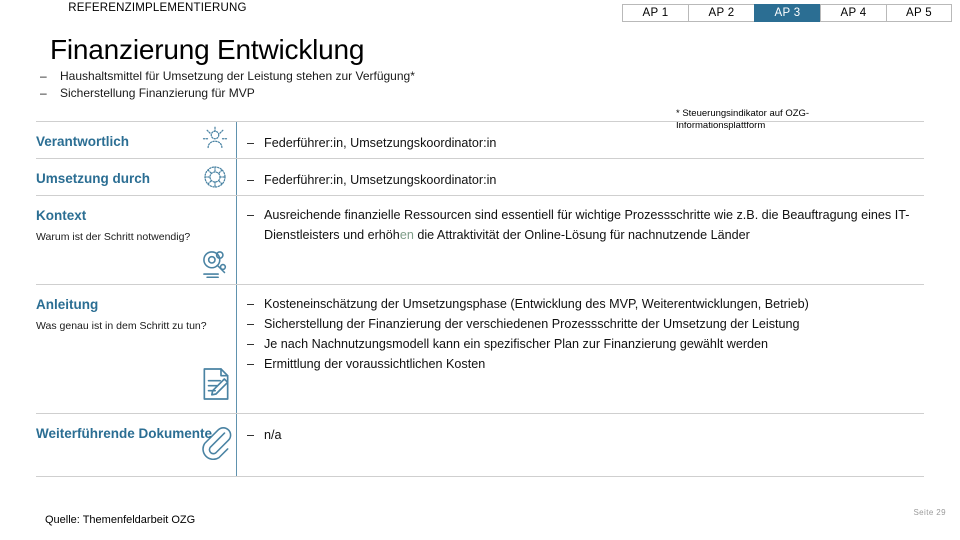  What do you see at coordinates (215, 177) in the screenshot?
I see `lifebuoy-gear-icon` at bounding box center [215, 177].